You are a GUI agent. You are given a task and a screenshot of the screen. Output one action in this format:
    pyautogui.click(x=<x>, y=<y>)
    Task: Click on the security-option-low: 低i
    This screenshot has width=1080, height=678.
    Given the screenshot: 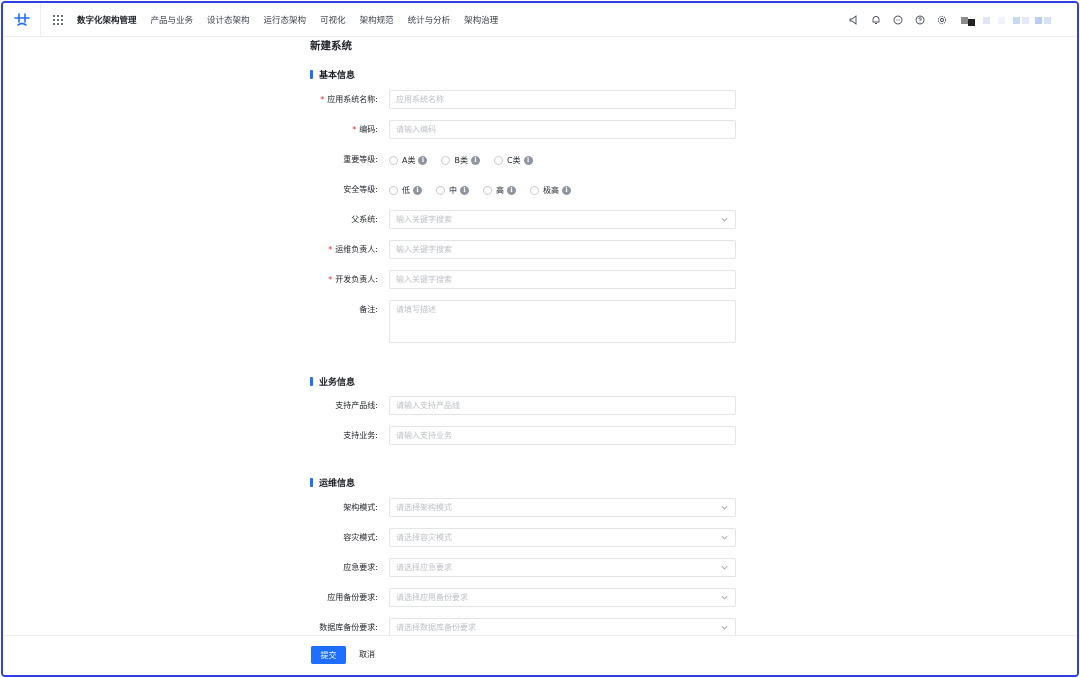 What is the action you would take?
    pyautogui.click(x=405, y=190)
    